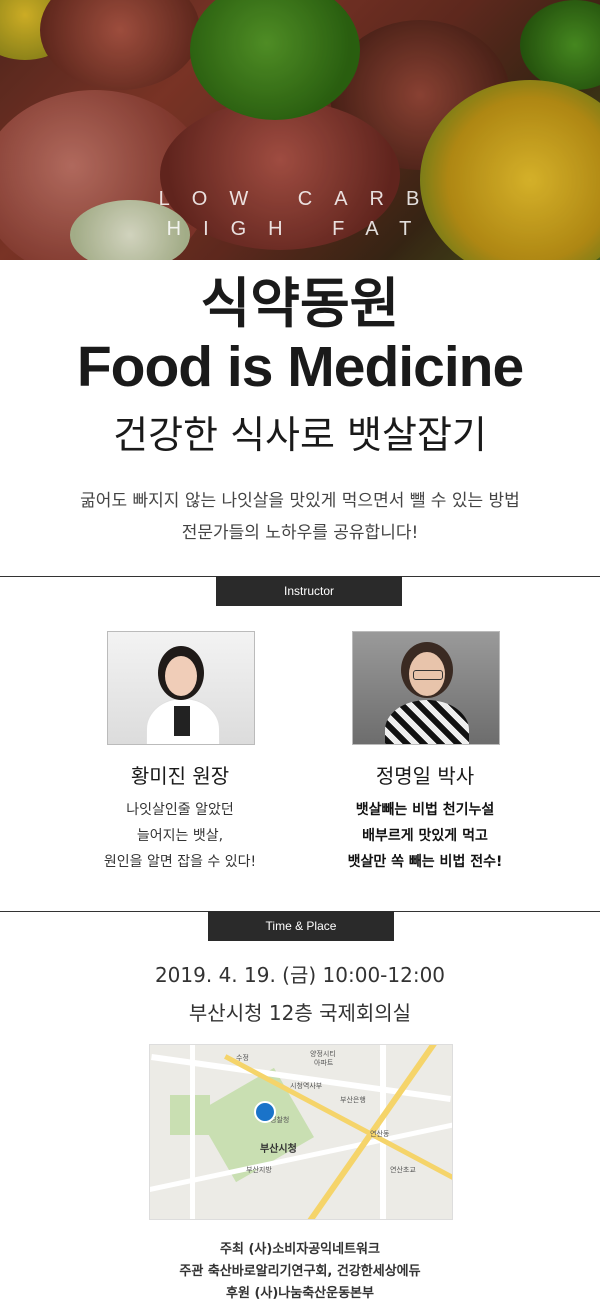 This screenshot has height=1310, width=600. I want to click on instructor-name: 정명일 박사, so click(425, 776).